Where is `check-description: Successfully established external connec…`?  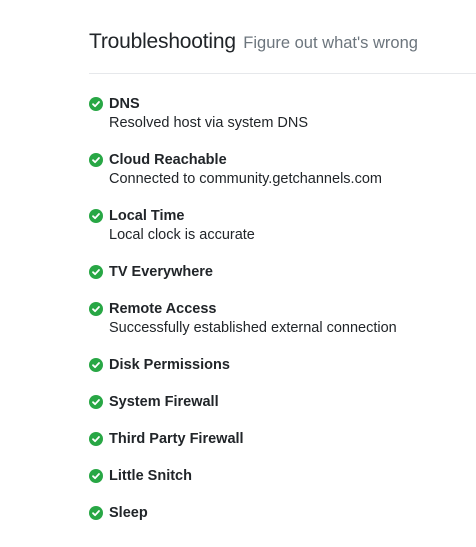 check-description: Successfully established external connec… is located at coordinates (253, 328).